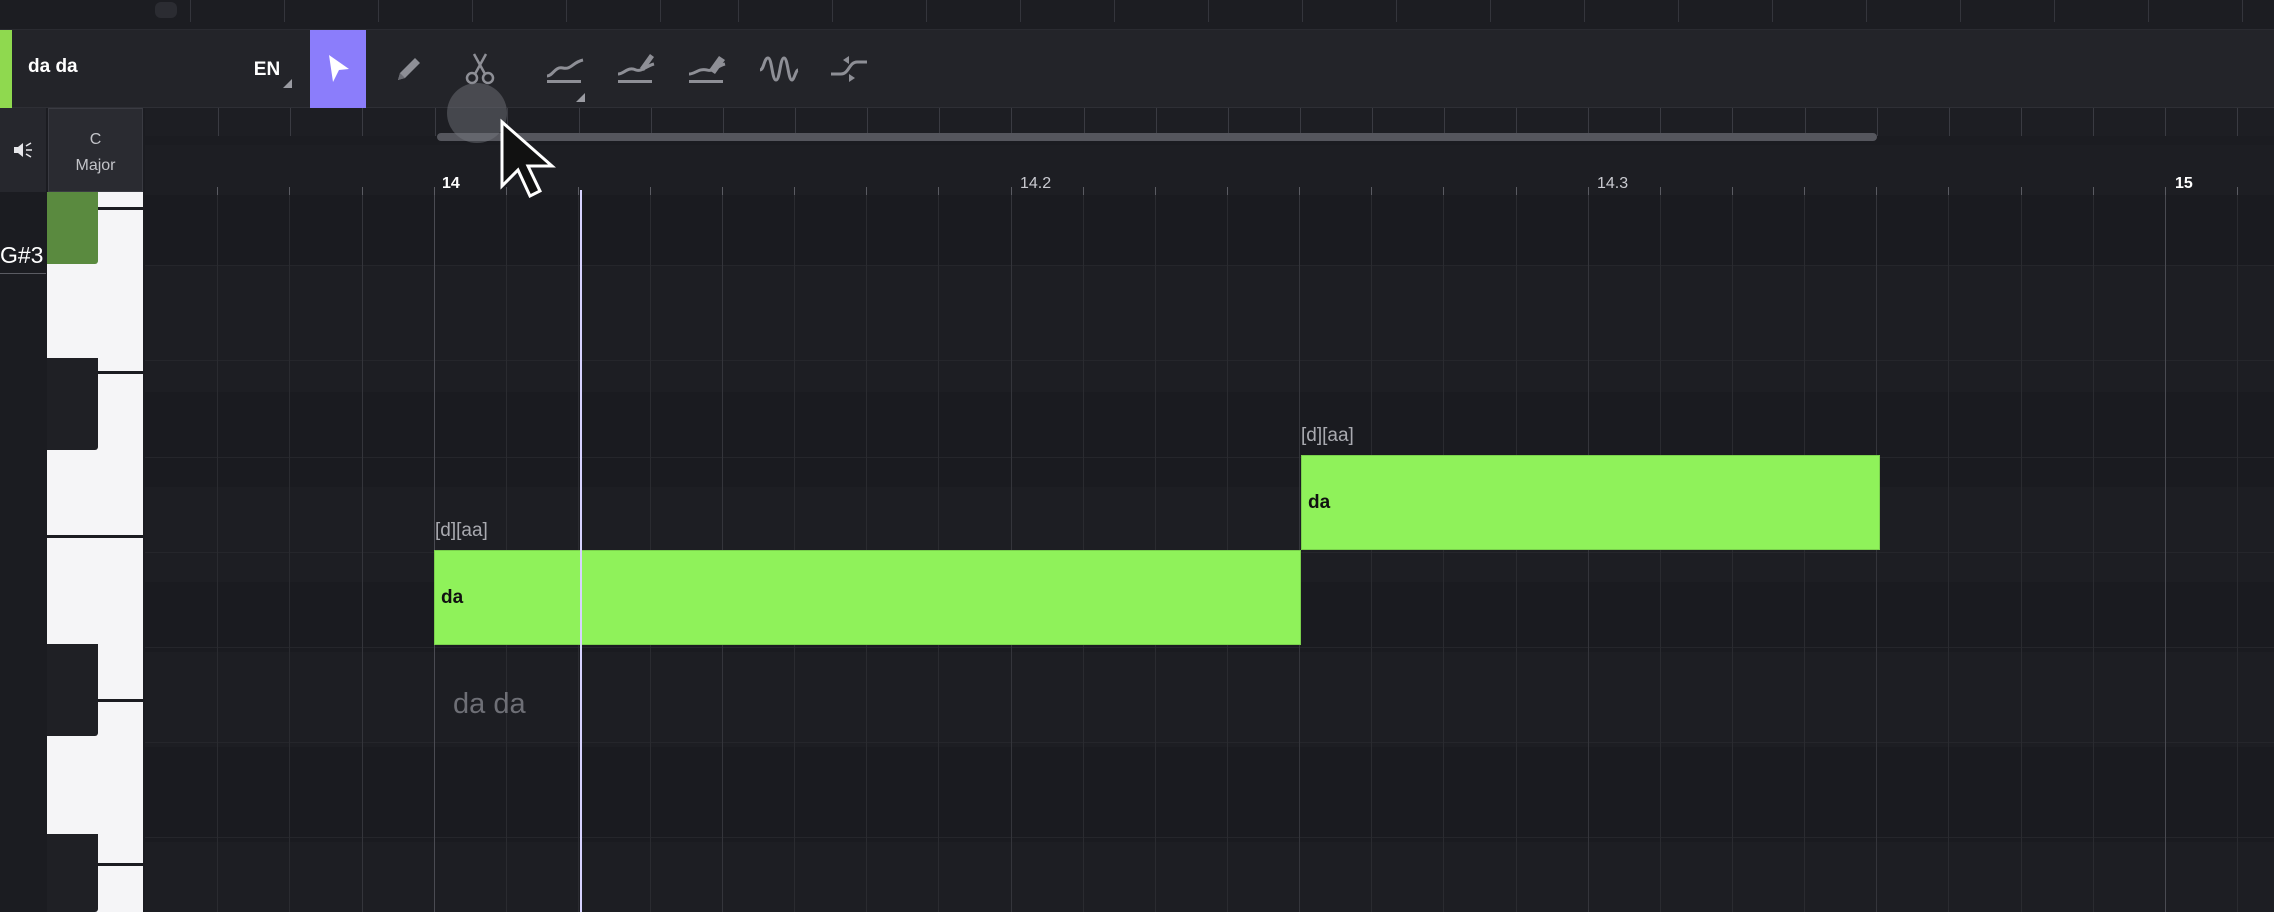  What do you see at coordinates (95, 139) in the screenshot?
I see `key-tonic: C` at bounding box center [95, 139].